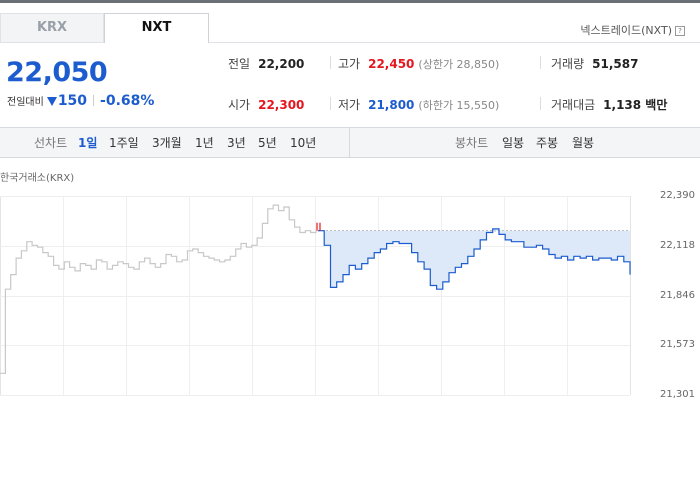  What do you see at coordinates (513, 143) in the screenshot?
I see `candle-daily: 일봉` at bounding box center [513, 143].